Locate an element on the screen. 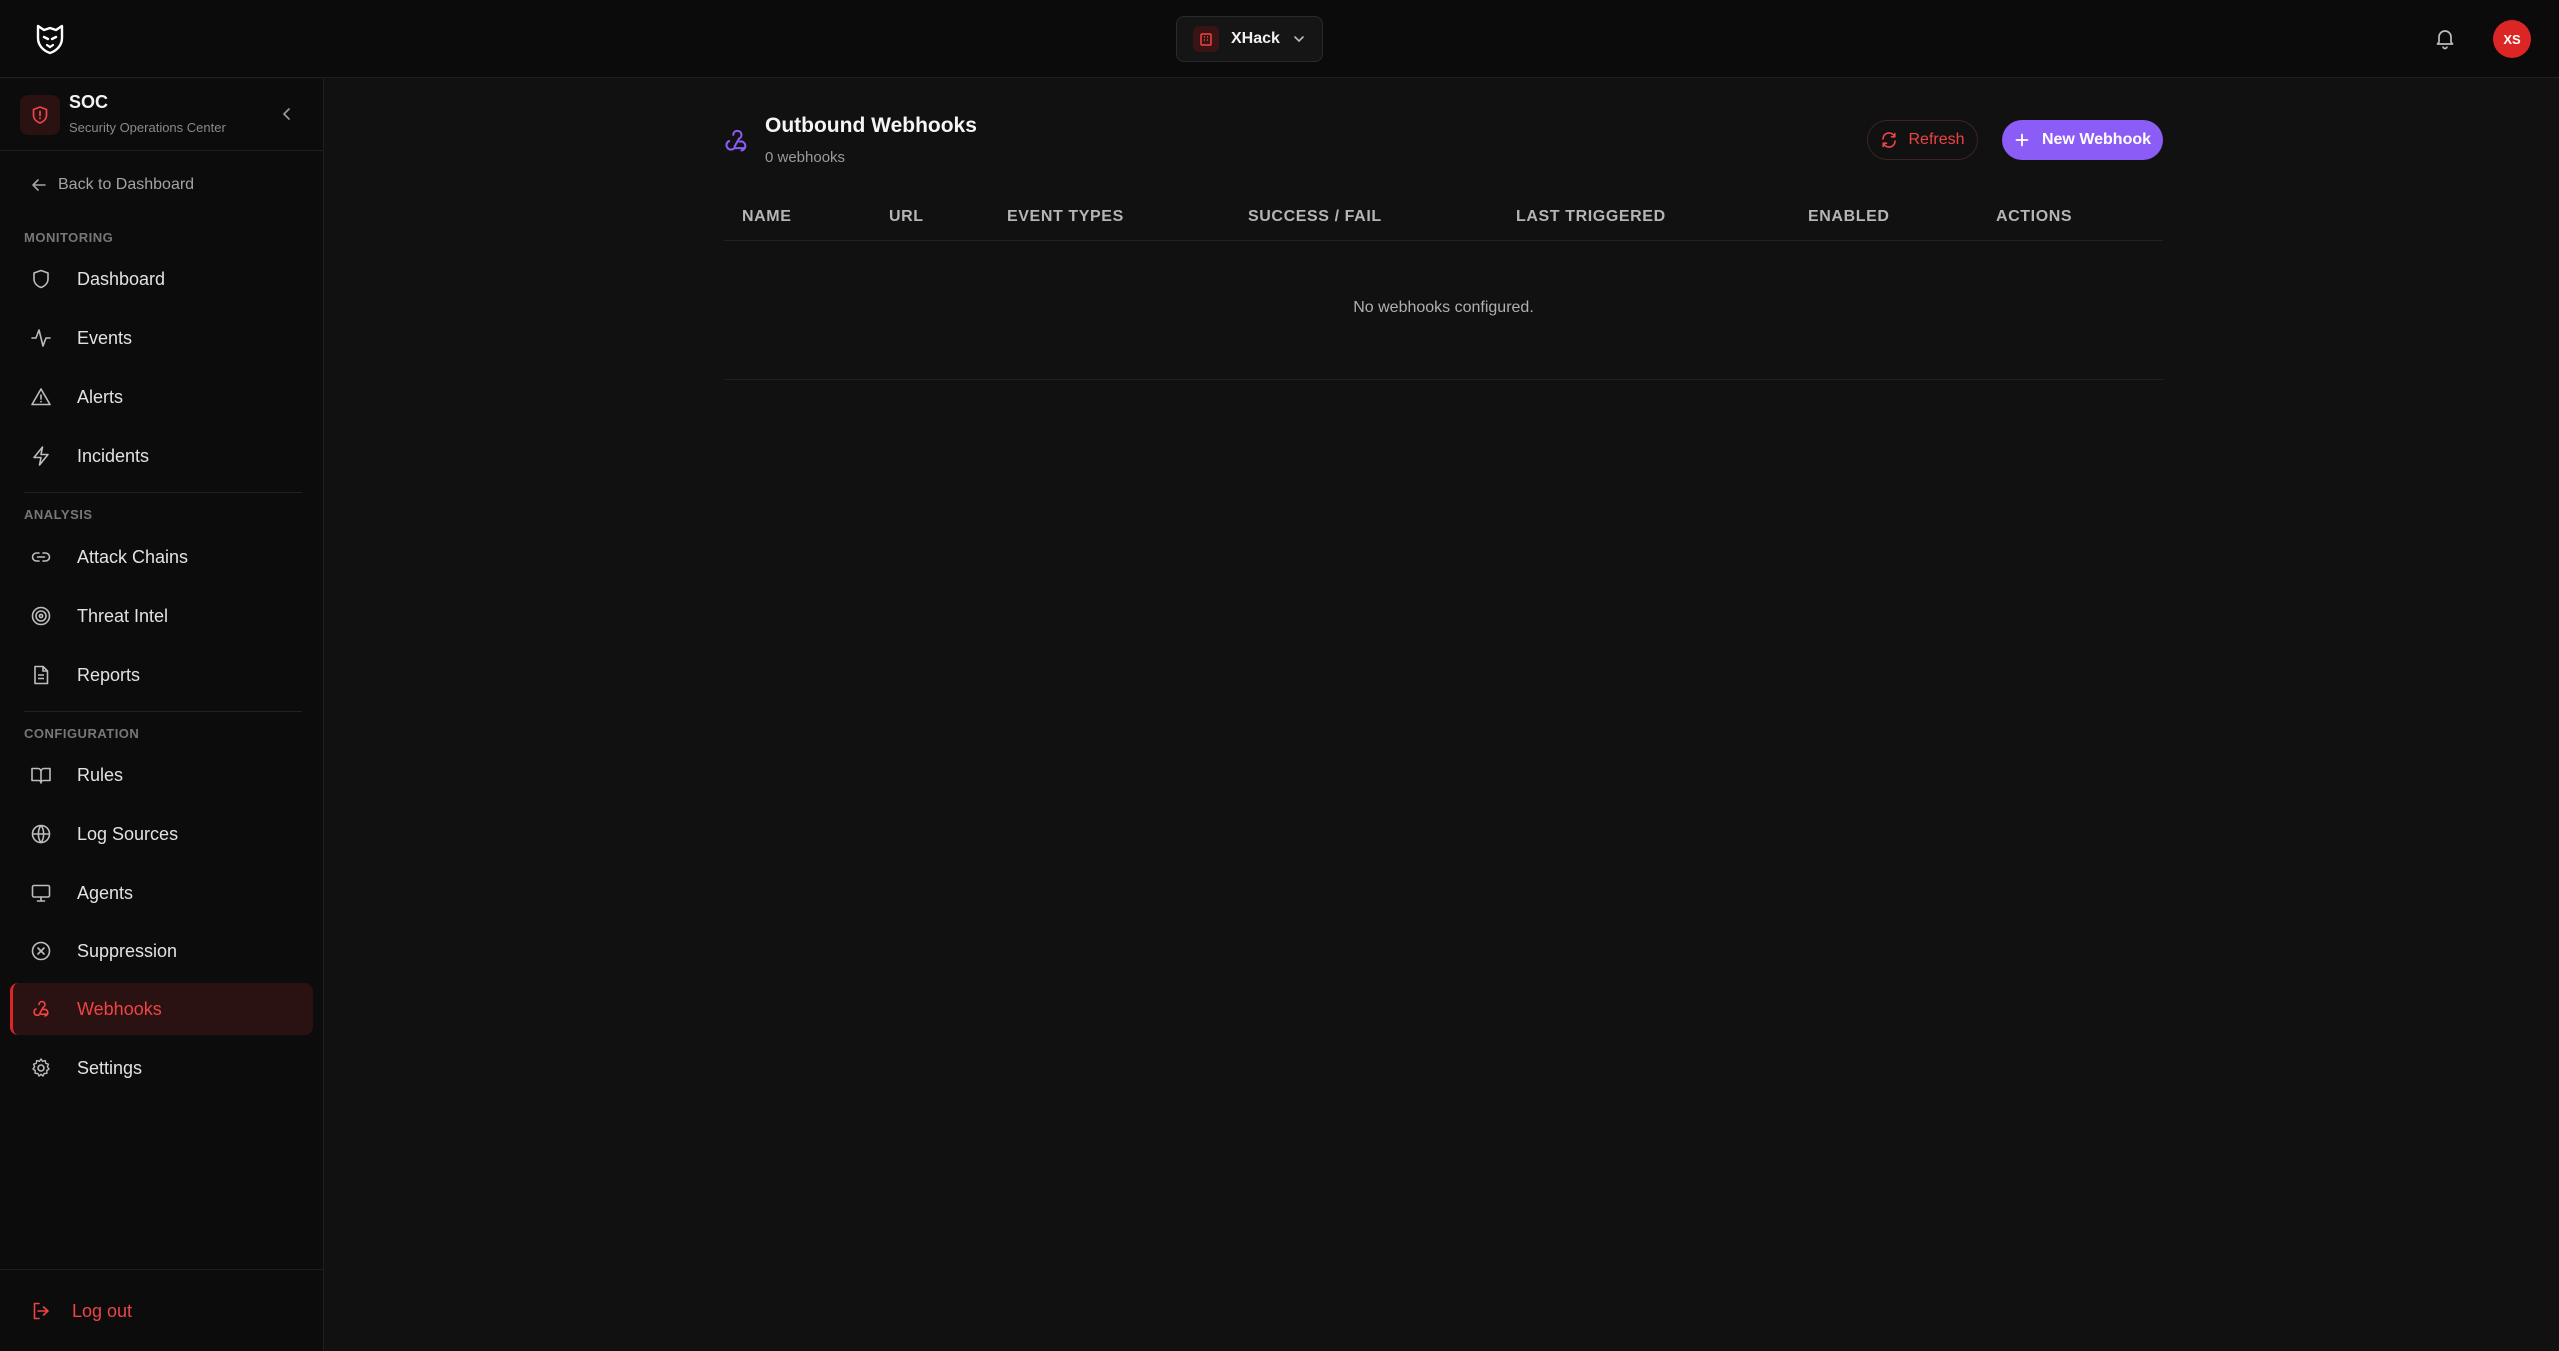 The height and width of the screenshot is (1351, 2559). sidebar-footer-divider is located at coordinates (161, 1269).